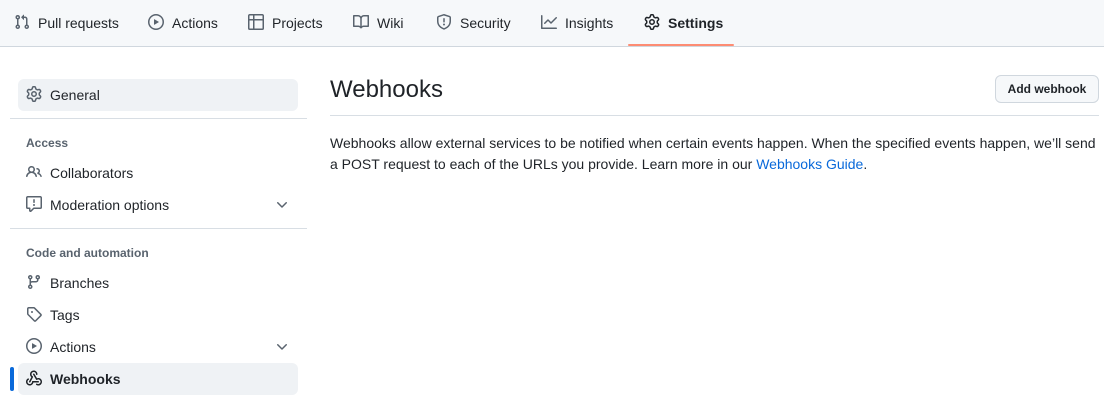 Image resolution: width=1104 pixels, height=399 pixels. What do you see at coordinates (85, 379) in the screenshot?
I see `sidebar-item-label: Webhooks` at bounding box center [85, 379].